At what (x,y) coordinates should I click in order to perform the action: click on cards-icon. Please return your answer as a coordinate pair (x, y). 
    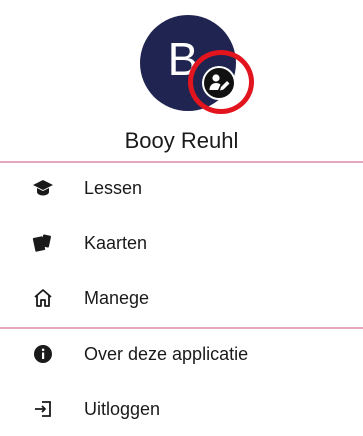
    Looking at the image, I should click on (43, 243).